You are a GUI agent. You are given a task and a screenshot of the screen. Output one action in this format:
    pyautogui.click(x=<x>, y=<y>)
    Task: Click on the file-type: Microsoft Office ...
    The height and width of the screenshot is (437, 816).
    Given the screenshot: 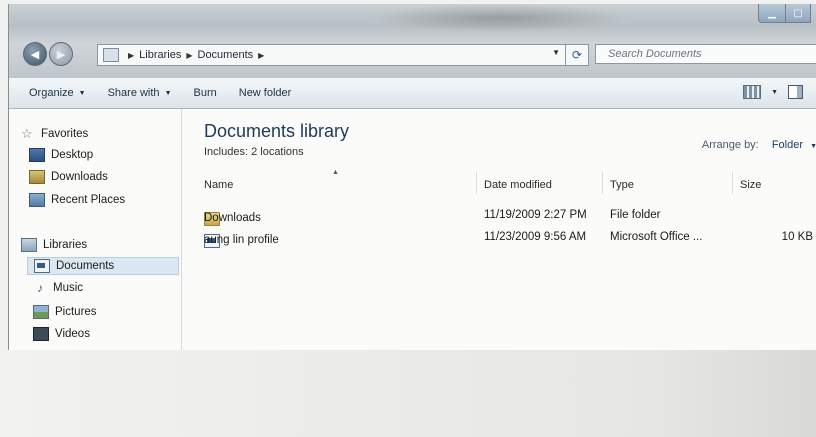 What is the action you would take?
    pyautogui.click(x=656, y=237)
    